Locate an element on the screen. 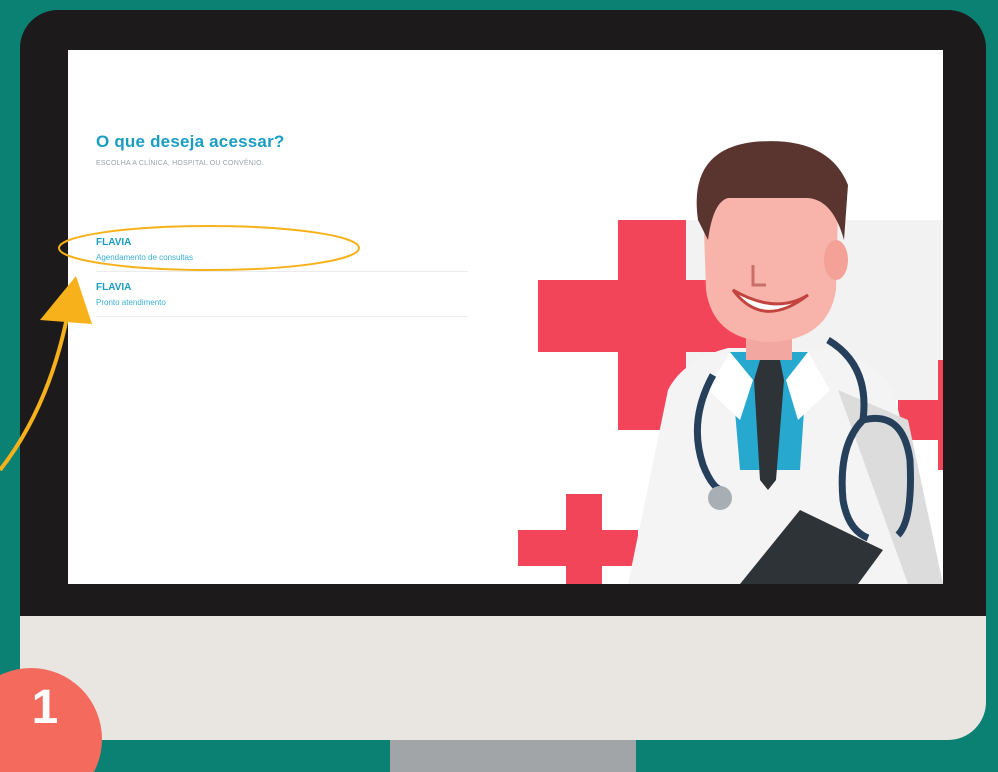  option-item-agendamento: FLAVIA Agendamento de consultas is located at coordinates (282, 254).